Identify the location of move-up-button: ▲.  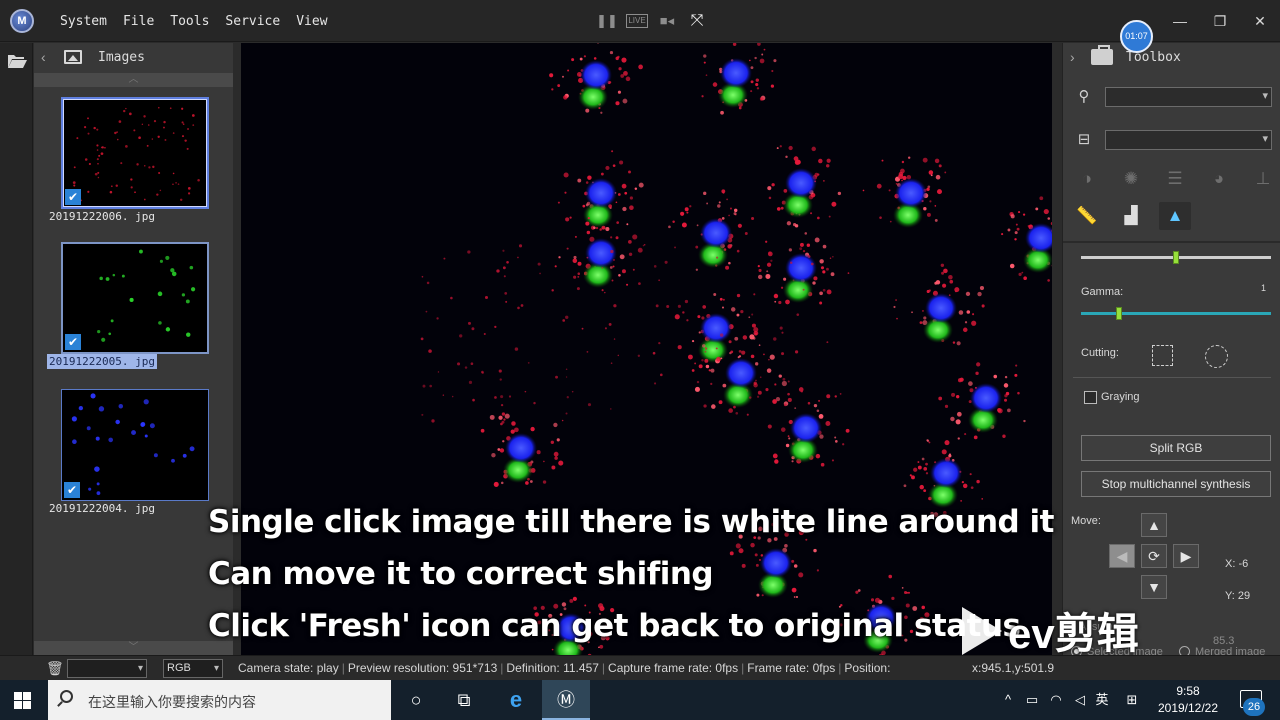
(1154, 525).